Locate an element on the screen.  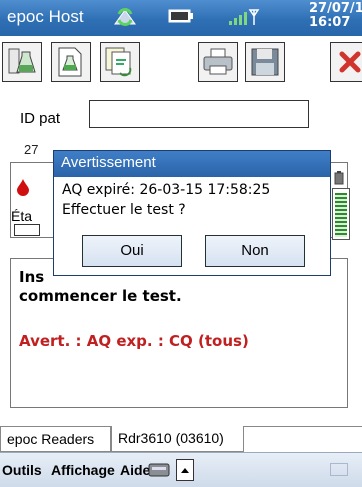
menu-bar: Outils Affichage Aide is located at coordinates (181, 469).